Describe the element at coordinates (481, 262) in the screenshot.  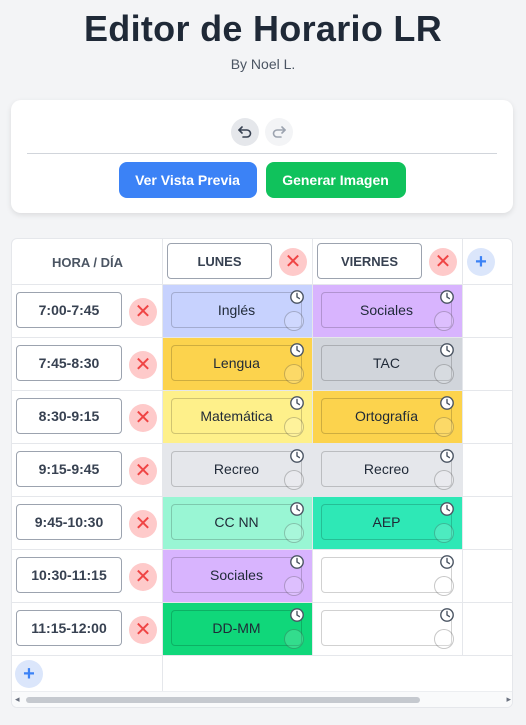
I see `add-day-button: +` at that location.